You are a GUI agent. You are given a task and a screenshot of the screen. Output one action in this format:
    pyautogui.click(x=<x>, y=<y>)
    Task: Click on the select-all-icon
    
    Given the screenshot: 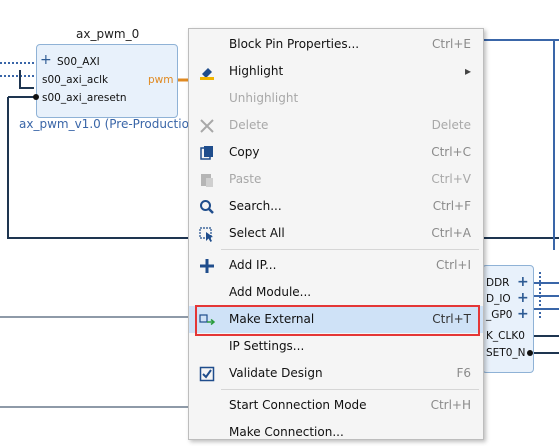 What is the action you would take?
    pyautogui.click(x=207, y=234)
    